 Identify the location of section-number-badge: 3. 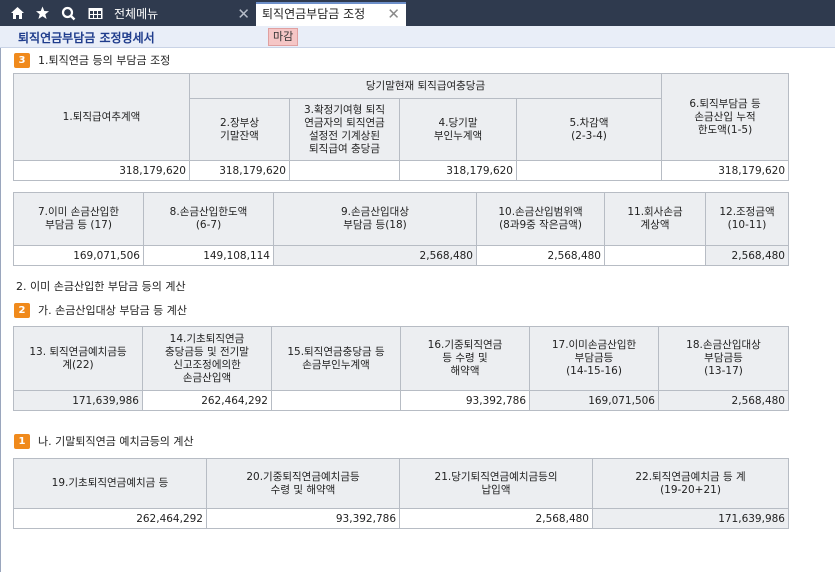
(22, 60).